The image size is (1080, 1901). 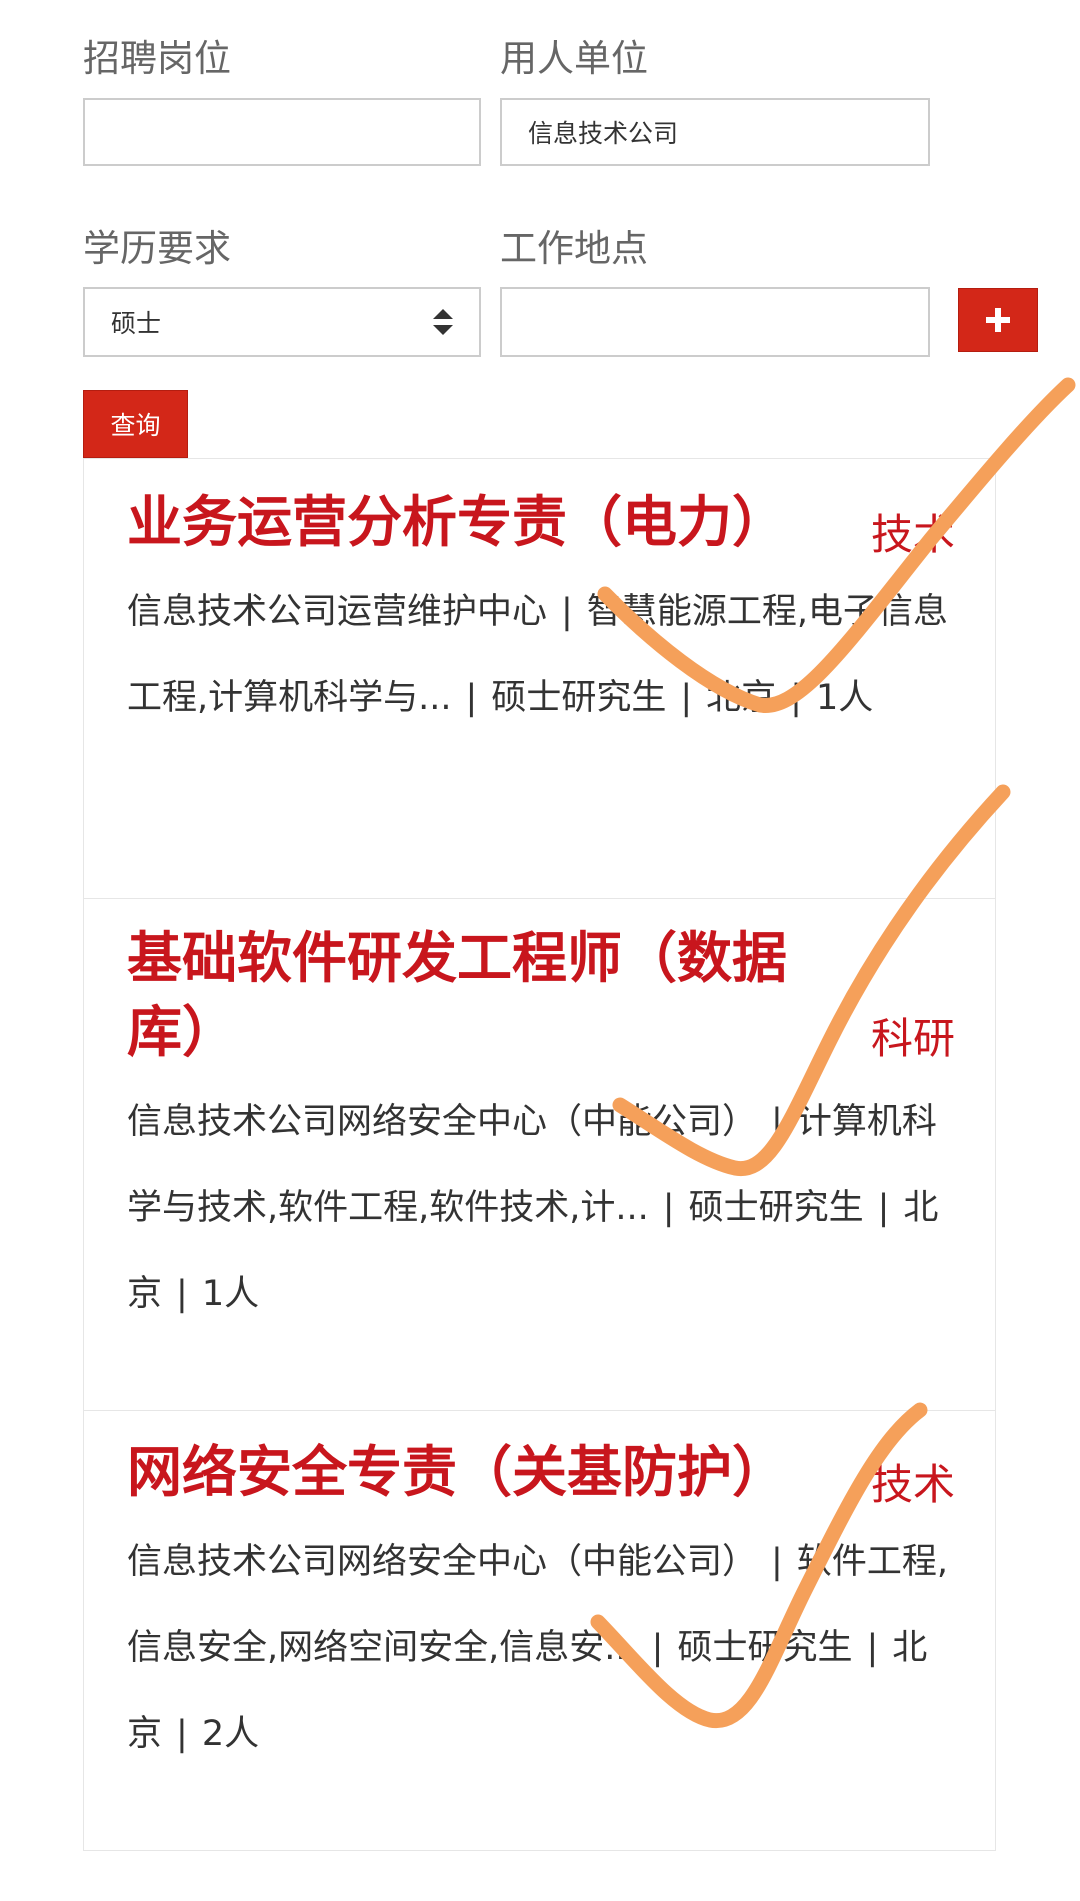 I want to click on select-arrows-icon, so click(x=443, y=322).